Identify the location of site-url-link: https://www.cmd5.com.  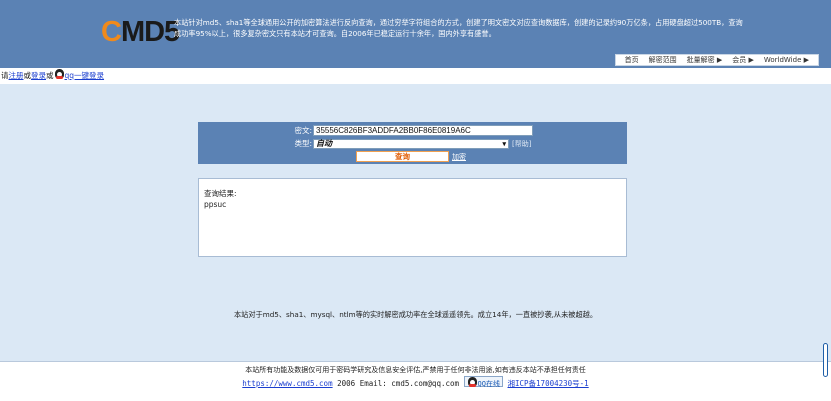
(287, 383).